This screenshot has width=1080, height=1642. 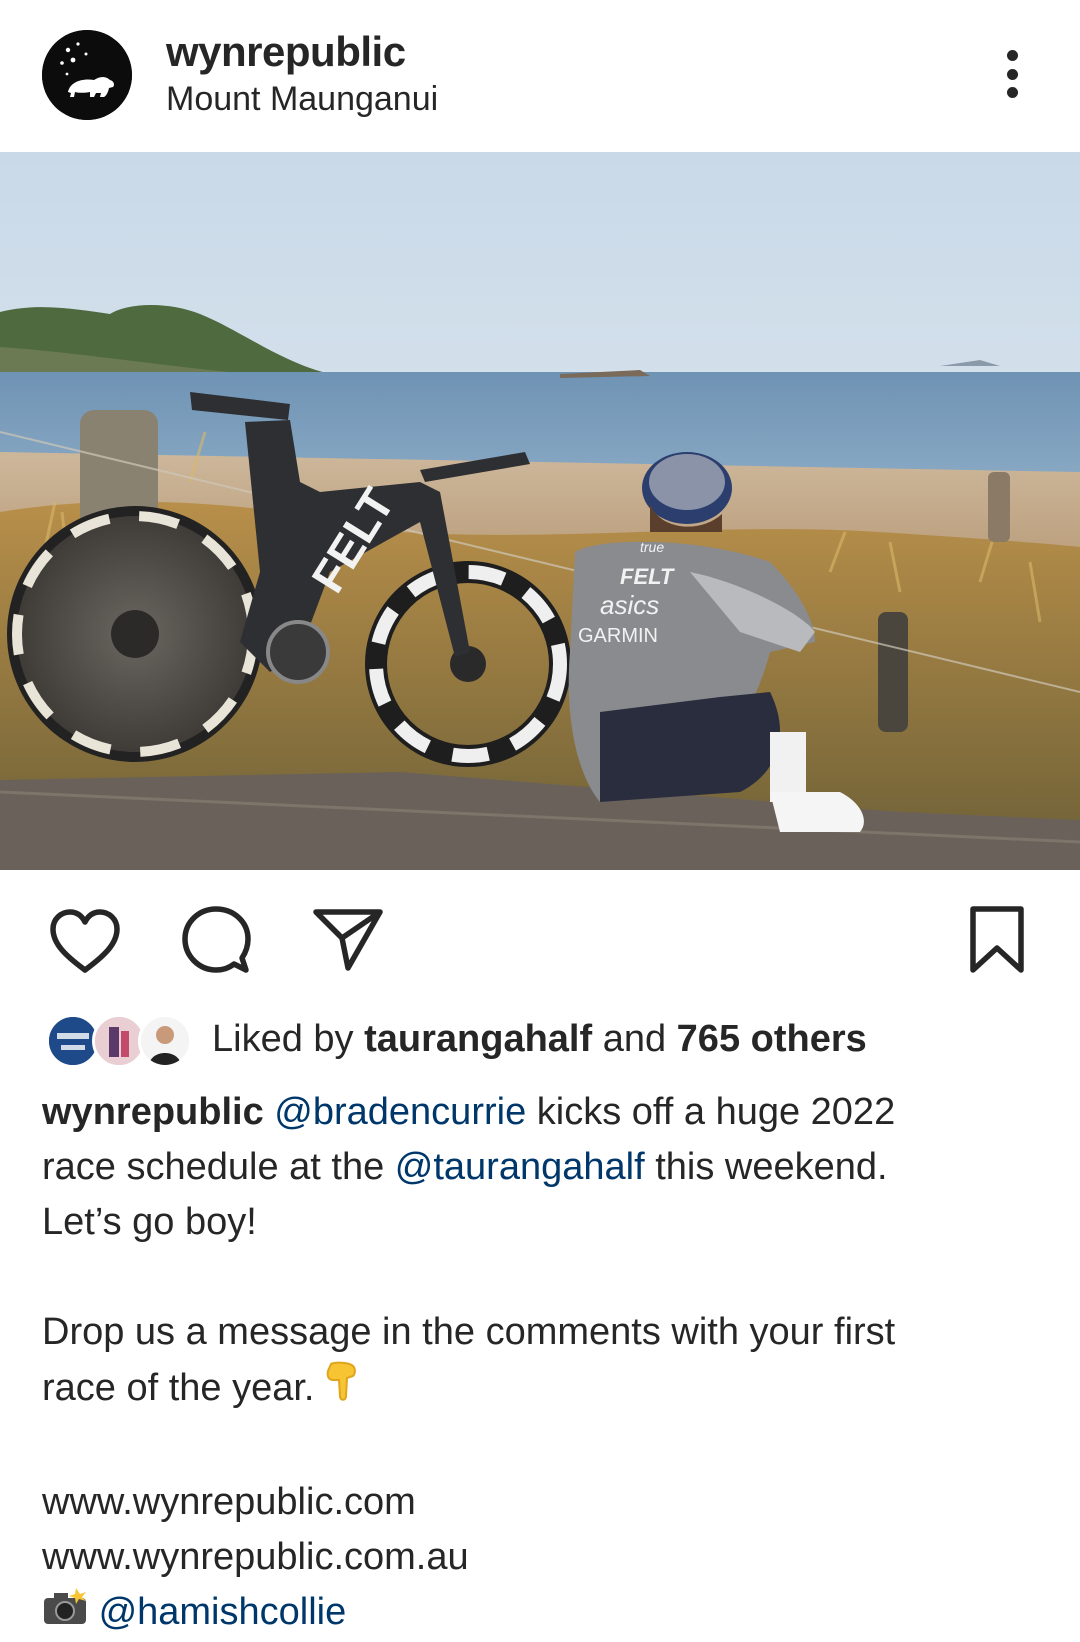 I want to click on caption-text: this weekend., so click(x=766, y=1167).